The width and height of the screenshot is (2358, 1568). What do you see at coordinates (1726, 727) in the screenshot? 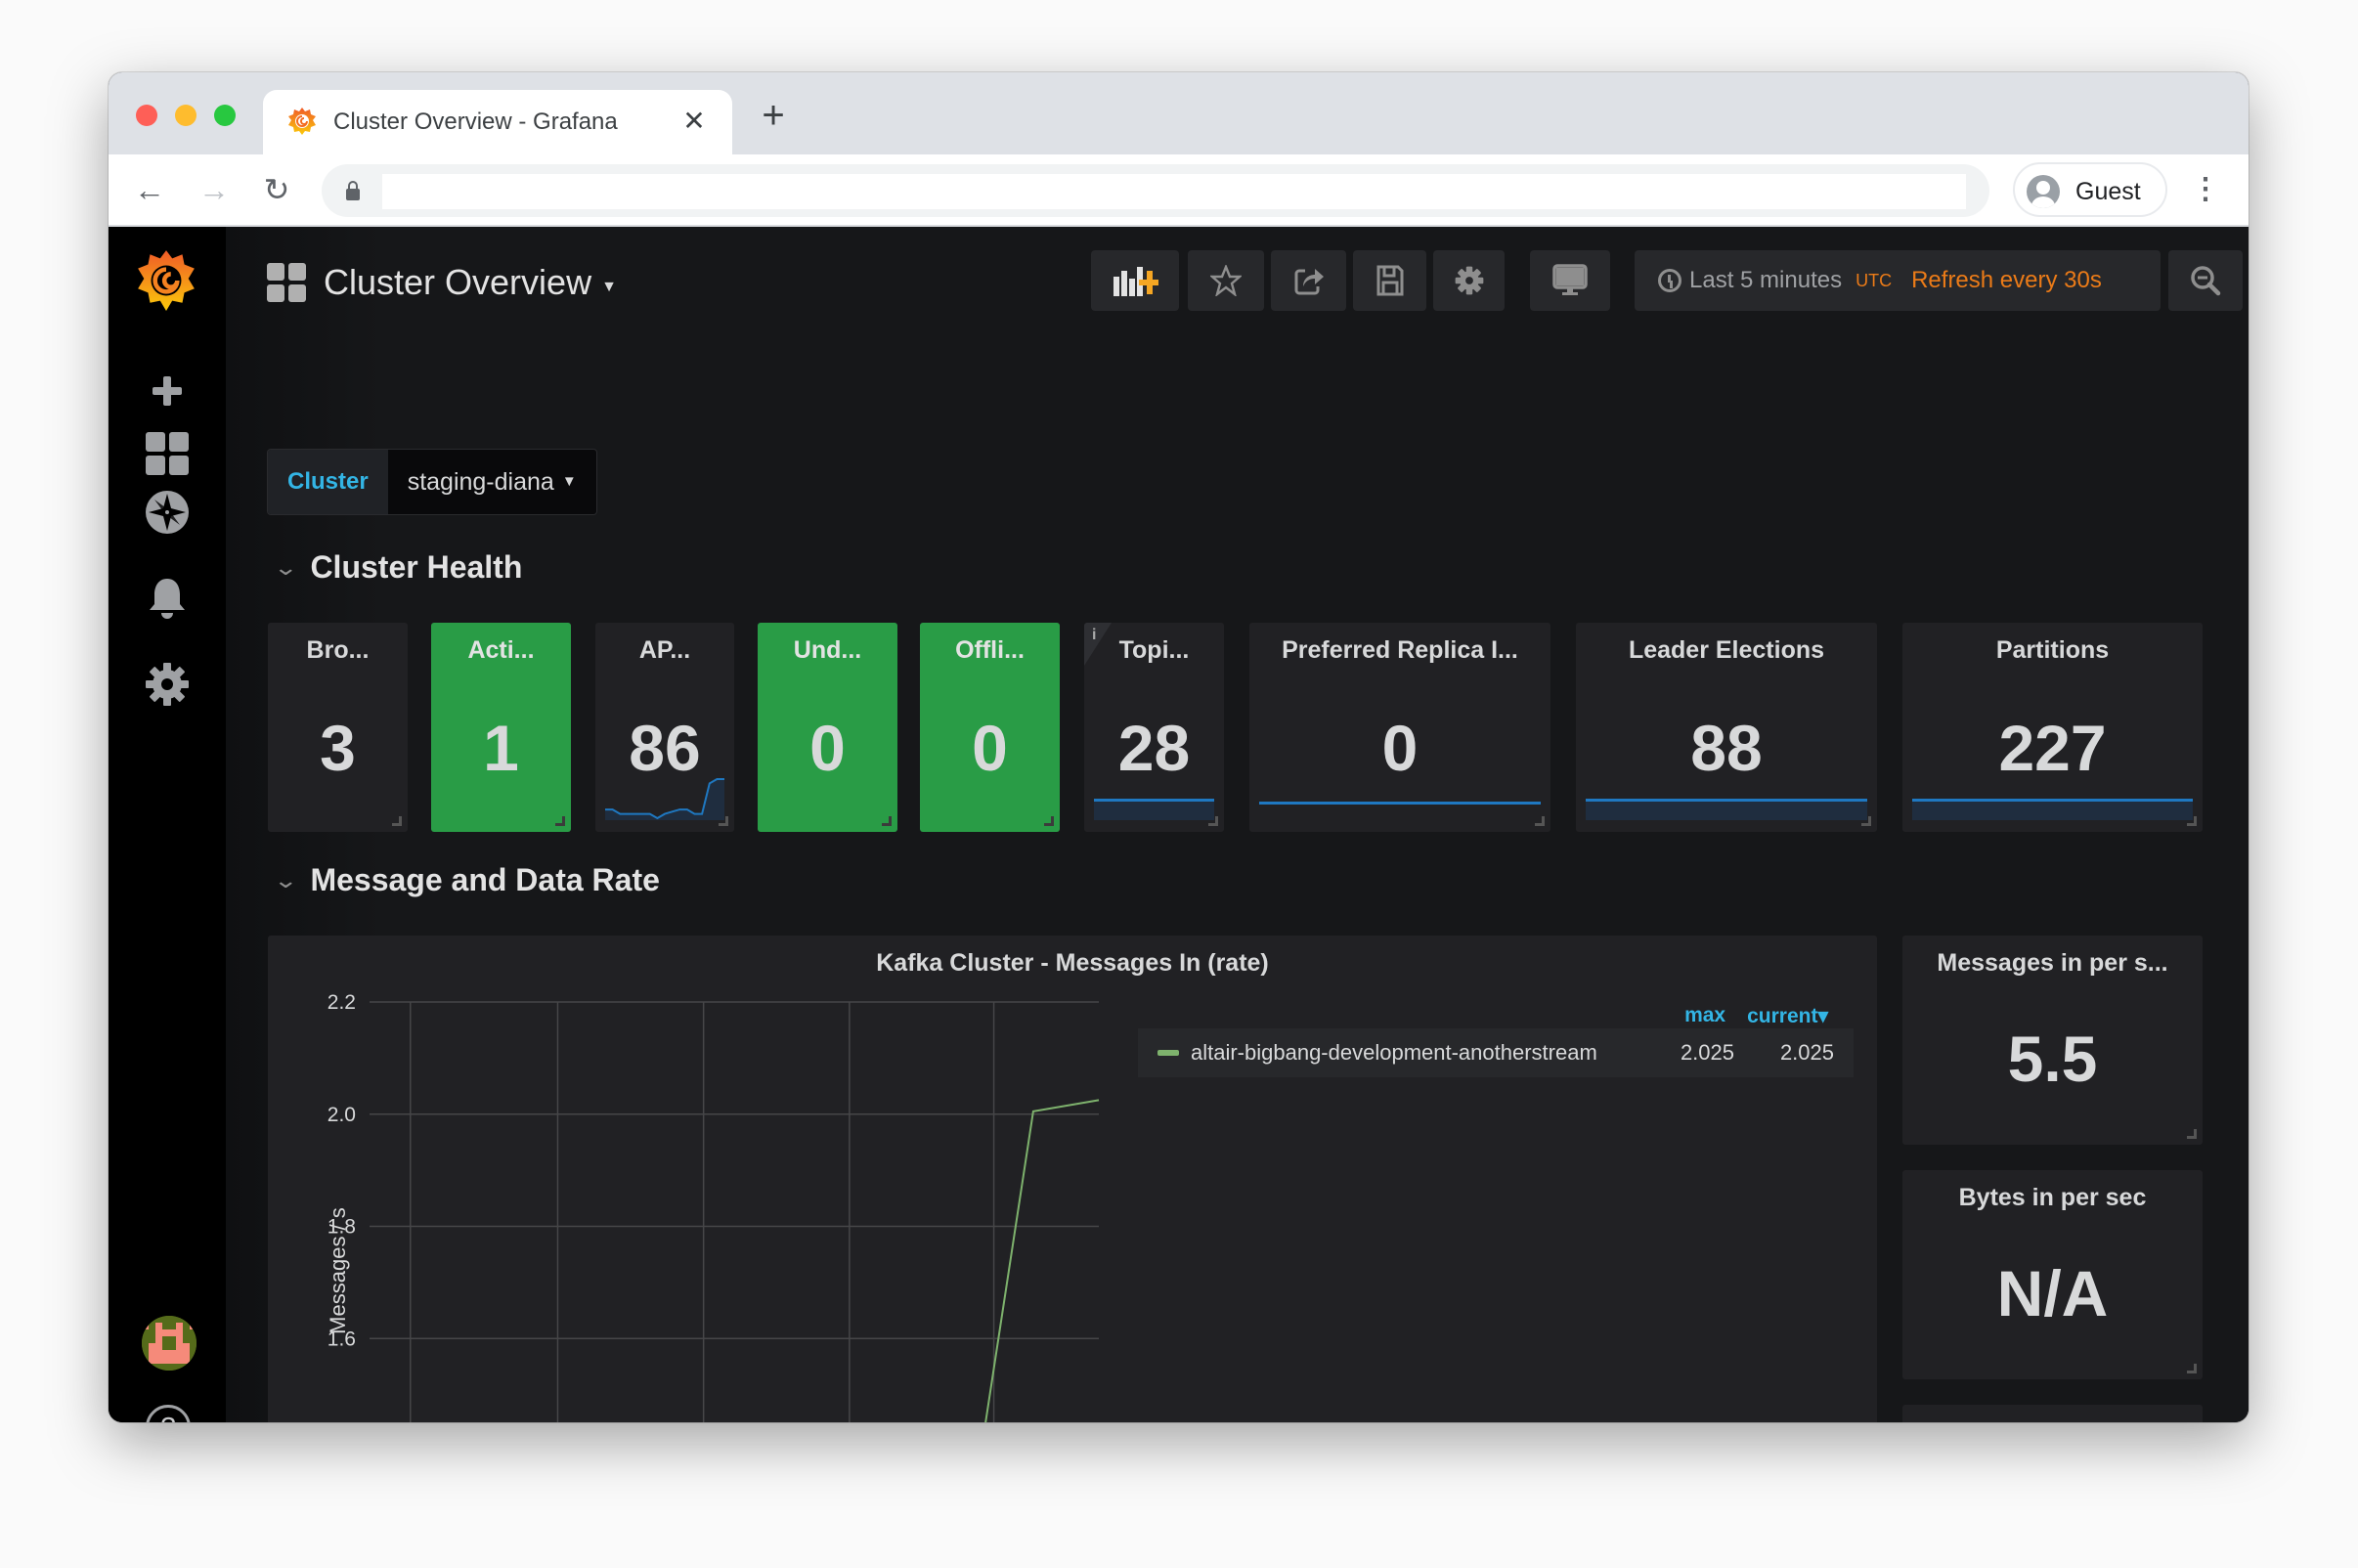
I see `stat-panel: Leader Elections 88` at bounding box center [1726, 727].